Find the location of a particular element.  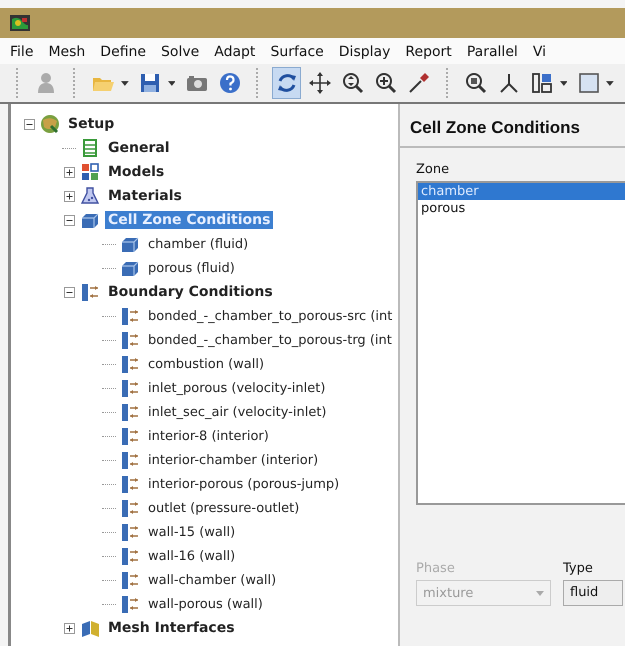

mesh-icon is located at coordinates (90, 628).